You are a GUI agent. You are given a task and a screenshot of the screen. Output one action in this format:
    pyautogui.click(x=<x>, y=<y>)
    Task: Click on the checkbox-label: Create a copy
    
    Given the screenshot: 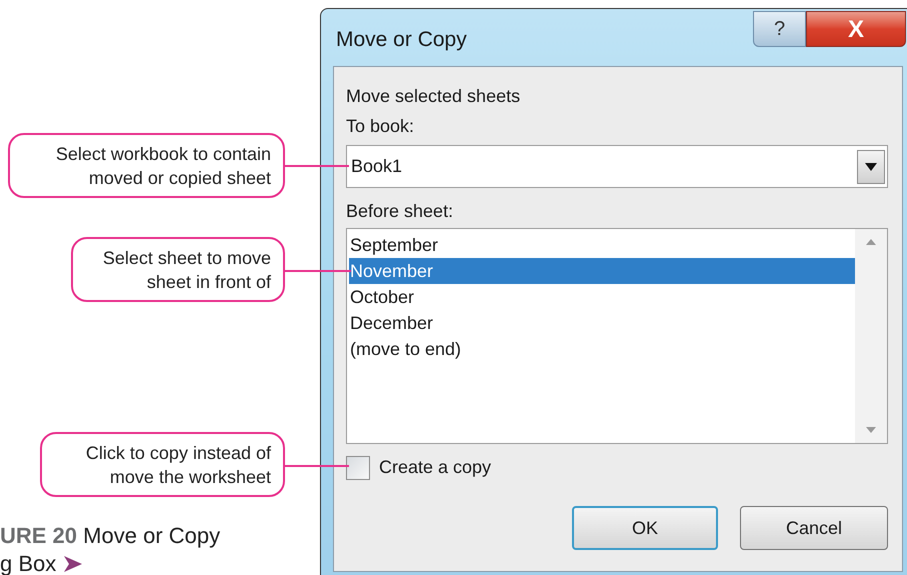 What is the action you would take?
    pyautogui.click(x=435, y=467)
    